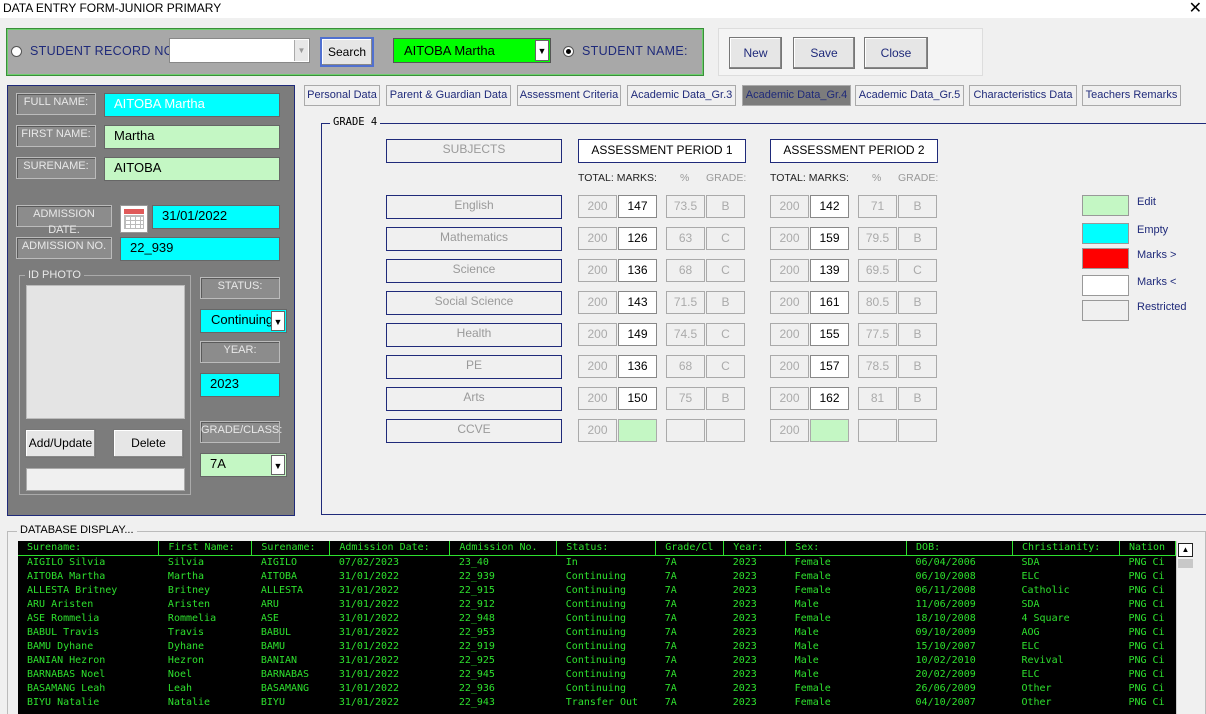 This screenshot has height=714, width=1206. Describe the element at coordinates (568, 51) in the screenshot. I see `student-name-radio` at that location.